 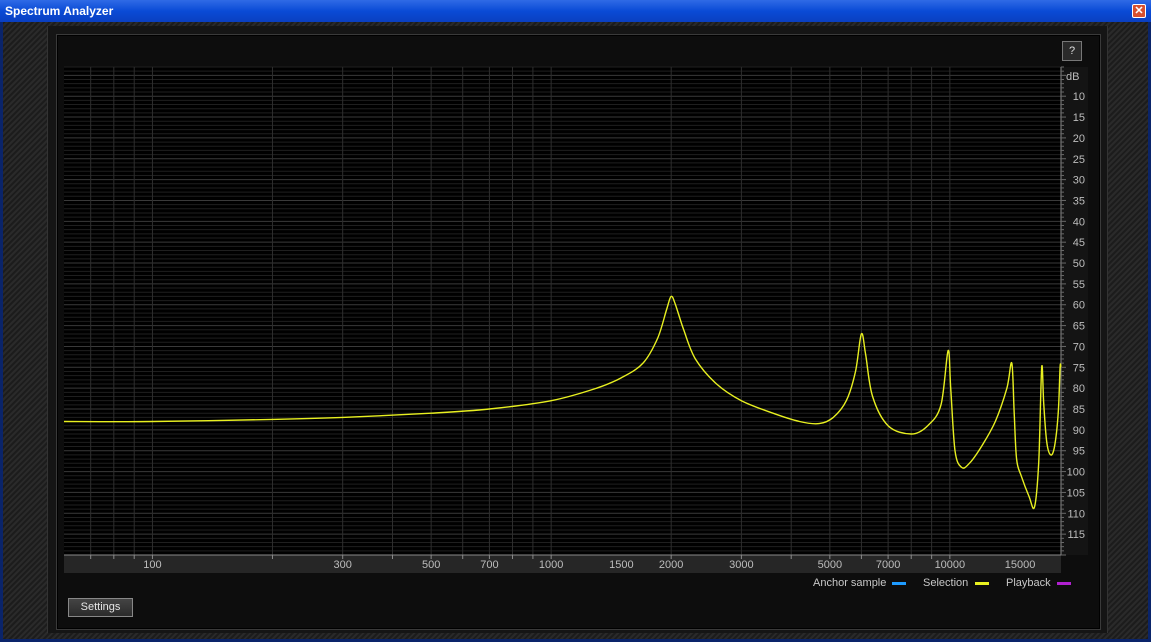 What do you see at coordinates (982, 583) in the screenshot?
I see `legend-selection-swatch` at bounding box center [982, 583].